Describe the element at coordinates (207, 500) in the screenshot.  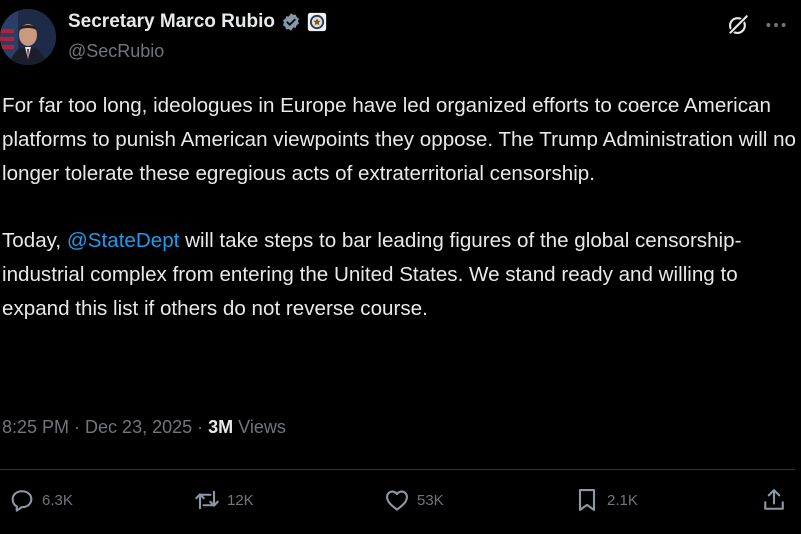
I see `repost-icon` at that location.